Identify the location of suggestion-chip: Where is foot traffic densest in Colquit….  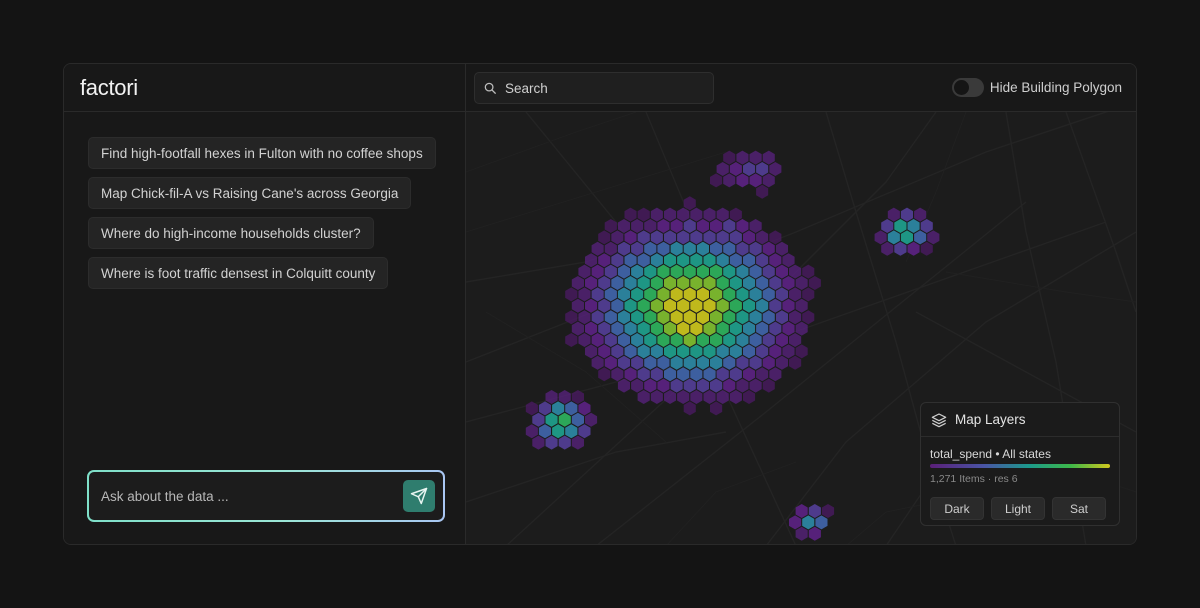
(238, 273).